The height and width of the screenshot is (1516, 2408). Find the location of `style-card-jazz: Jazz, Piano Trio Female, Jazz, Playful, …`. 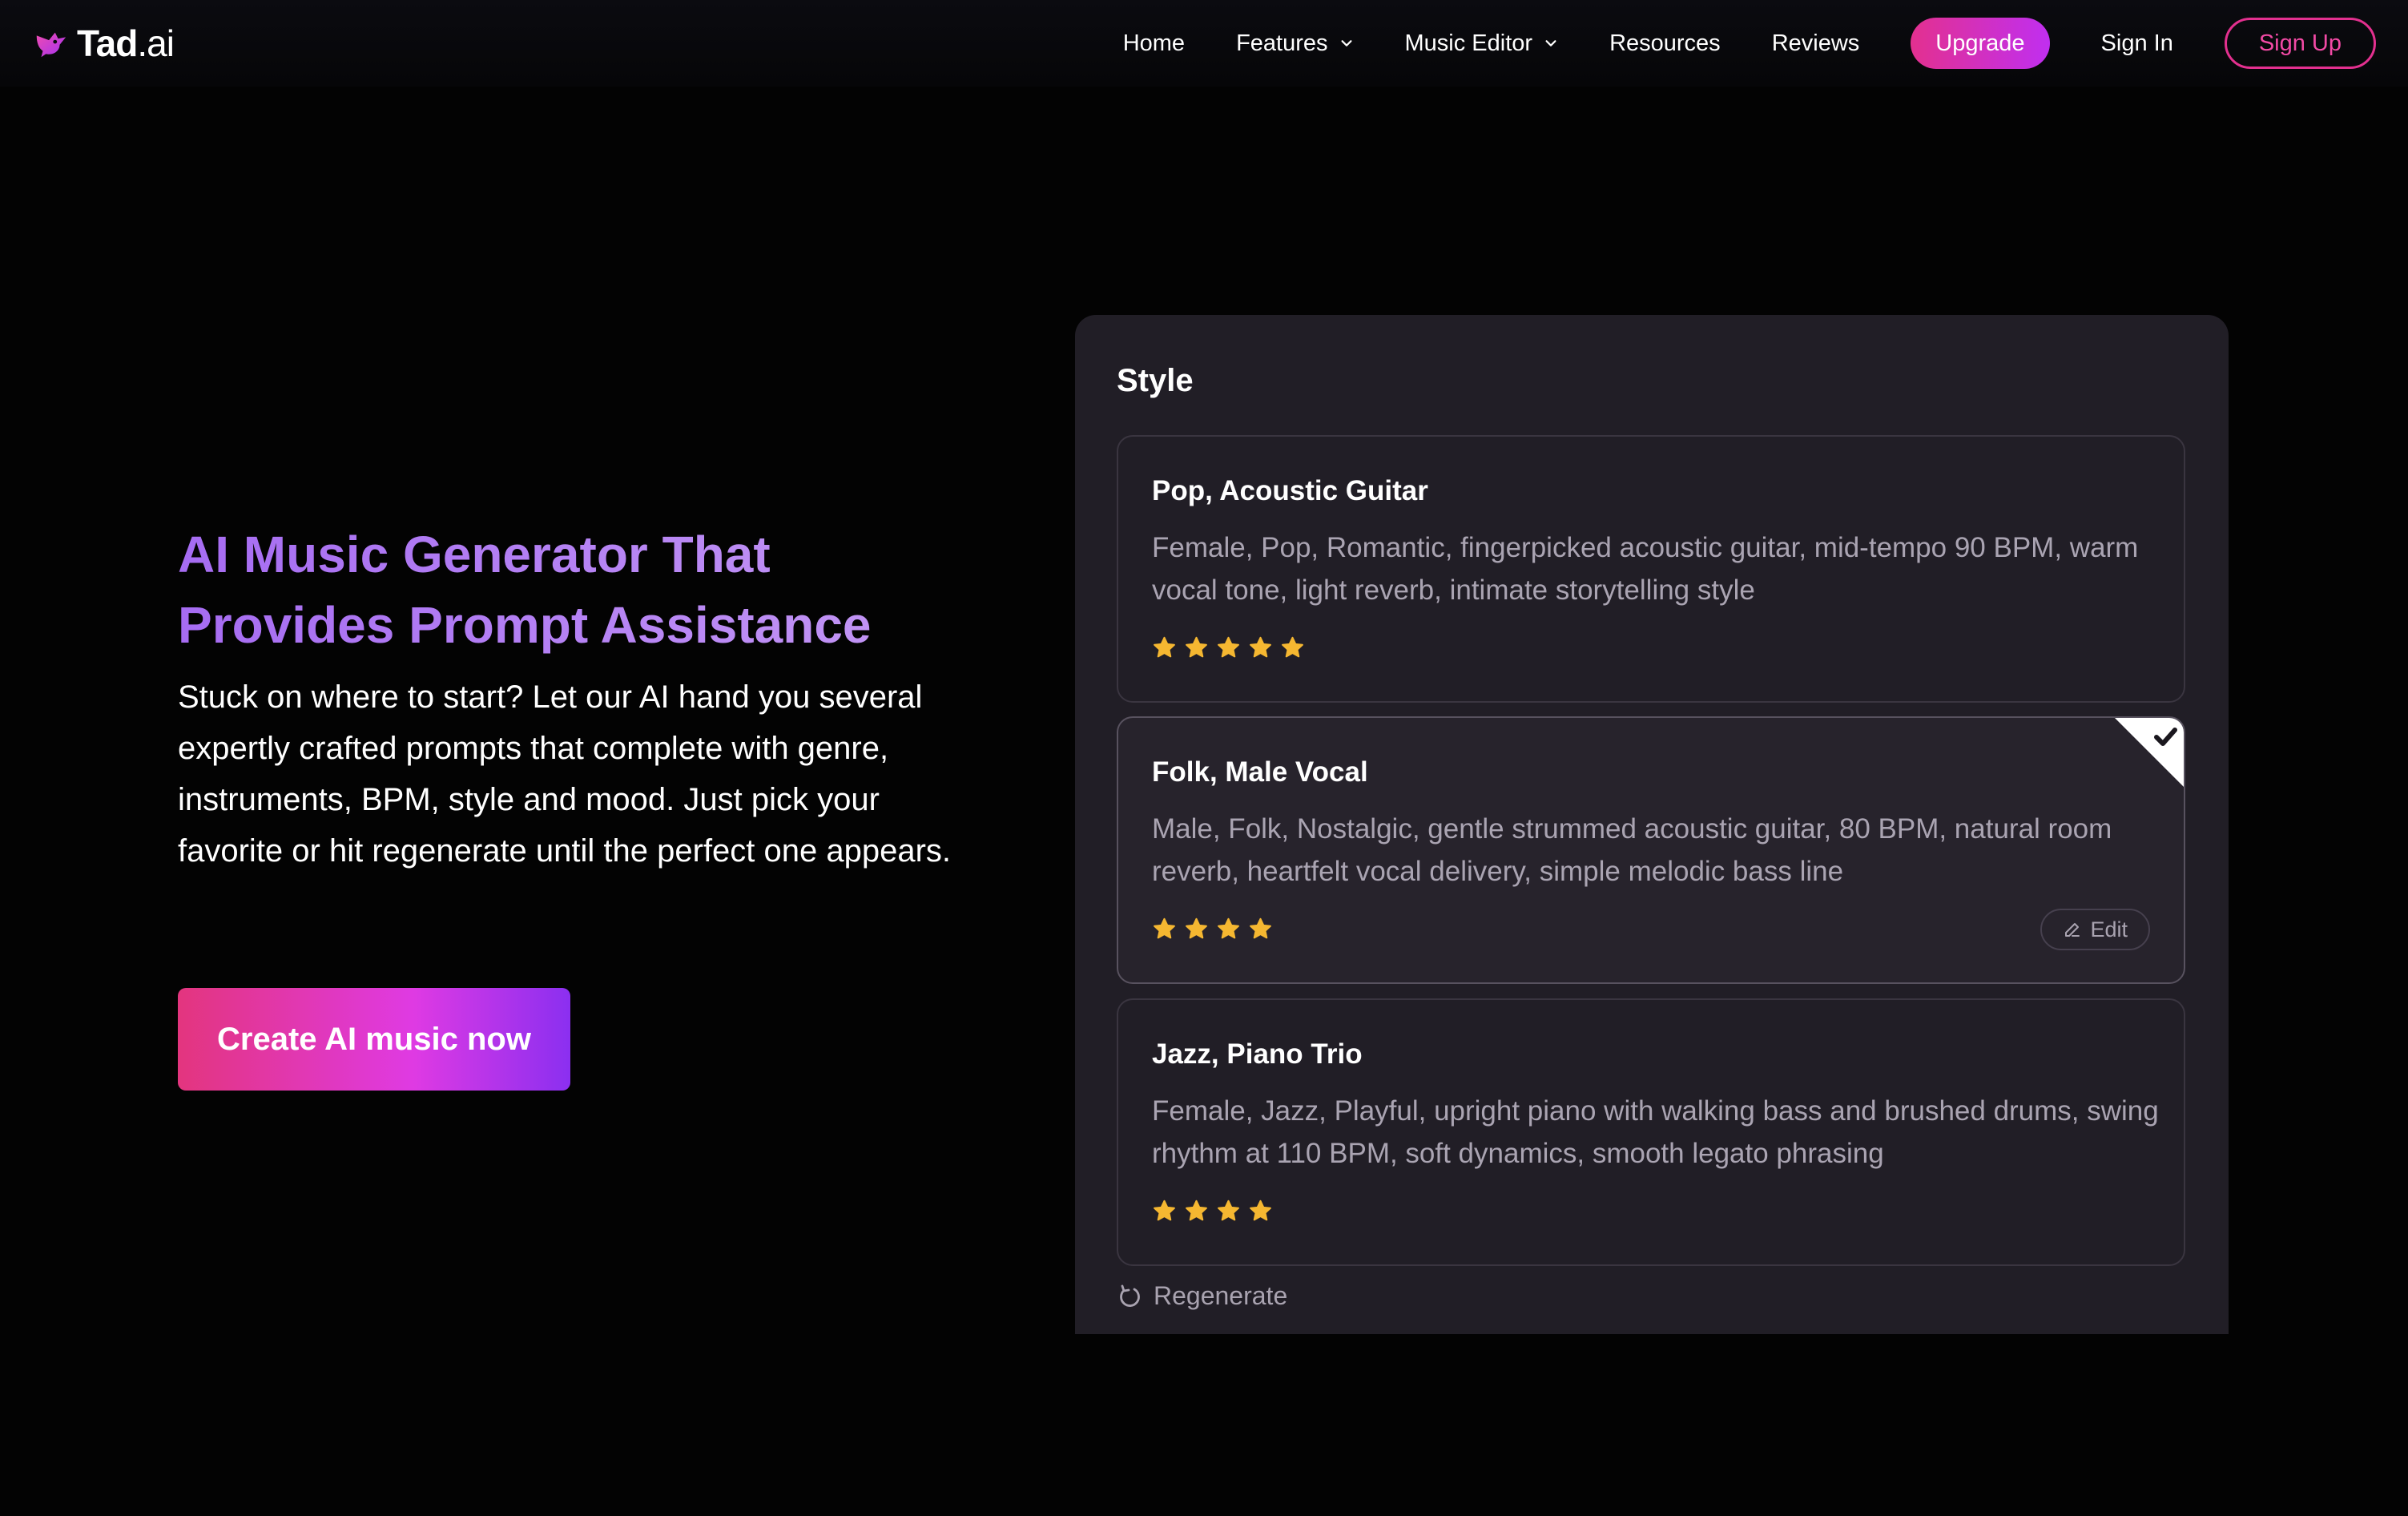

style-card-jazz: Jazz, Piano Trio Female, Jazz, Playful, … is located at coordinates (1651, 1132).